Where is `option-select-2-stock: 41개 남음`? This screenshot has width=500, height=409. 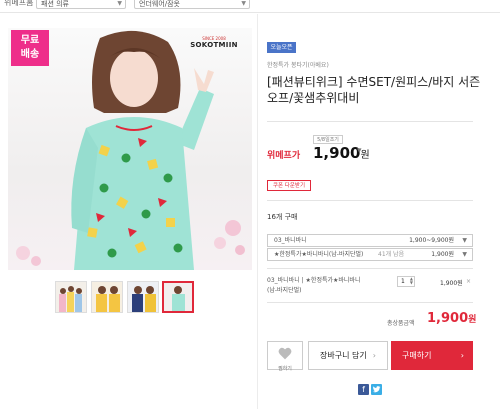 option-select-2-stock: 41개 남음 is located at coordinates (391, 254).